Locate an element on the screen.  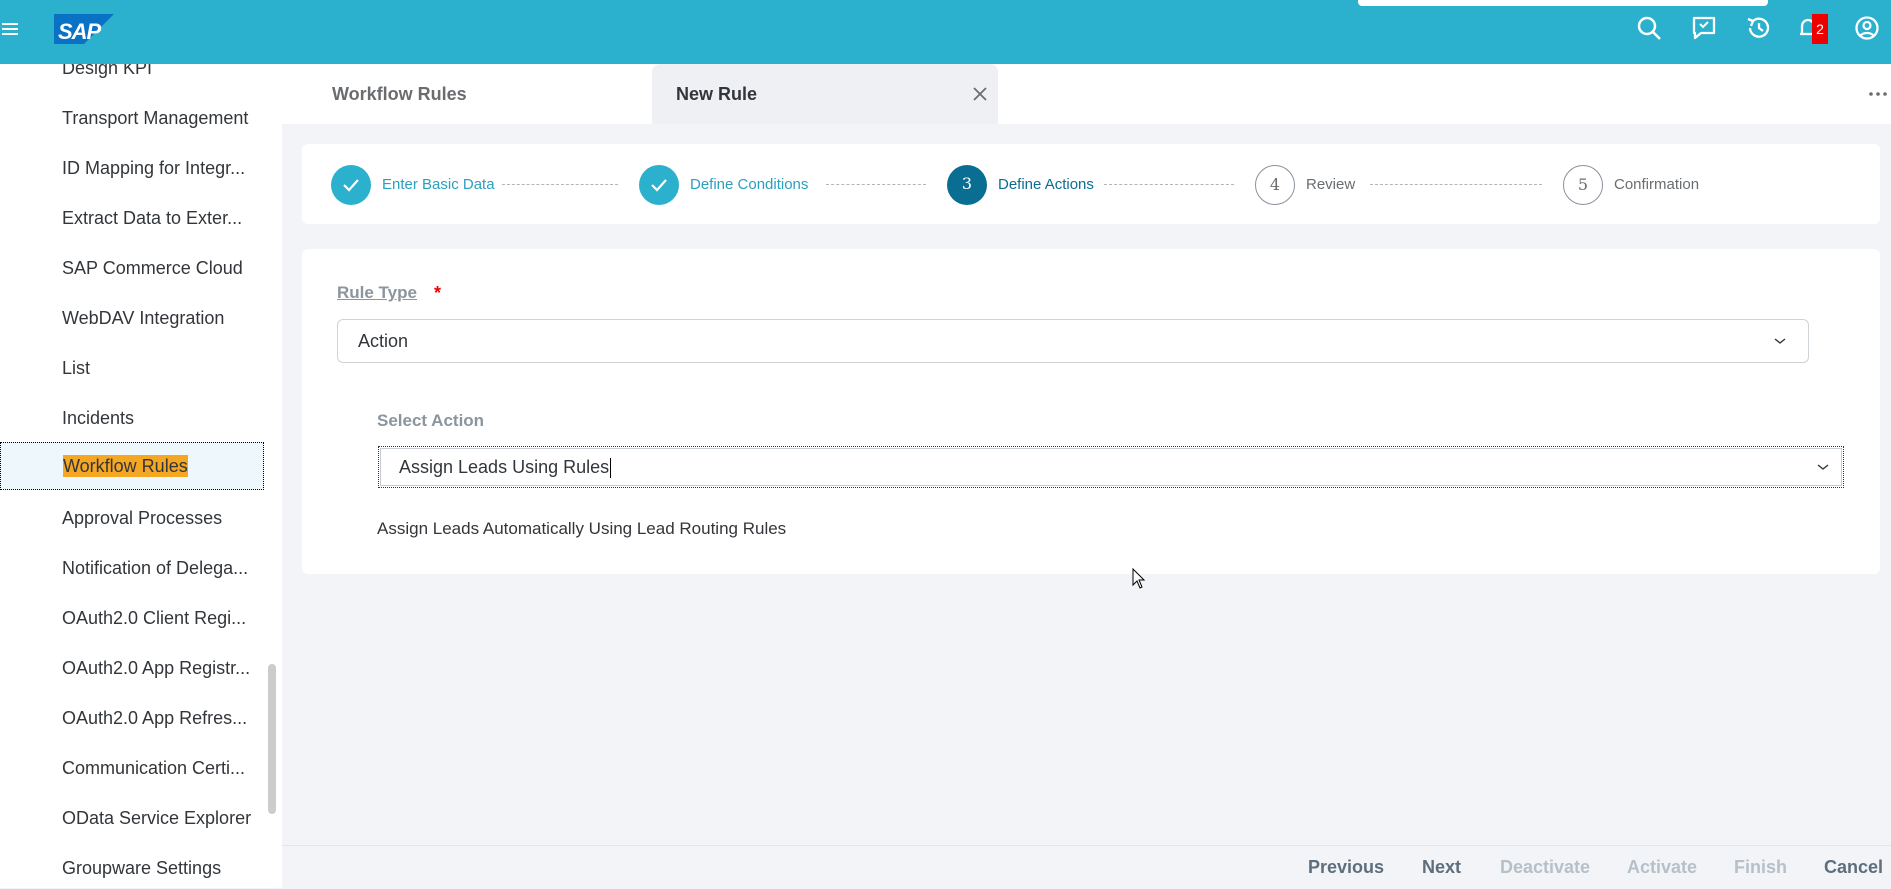
sidebar-item-sap-commerce-cloud: SAP Commerce Cloud is located at coordinates (132, 268).